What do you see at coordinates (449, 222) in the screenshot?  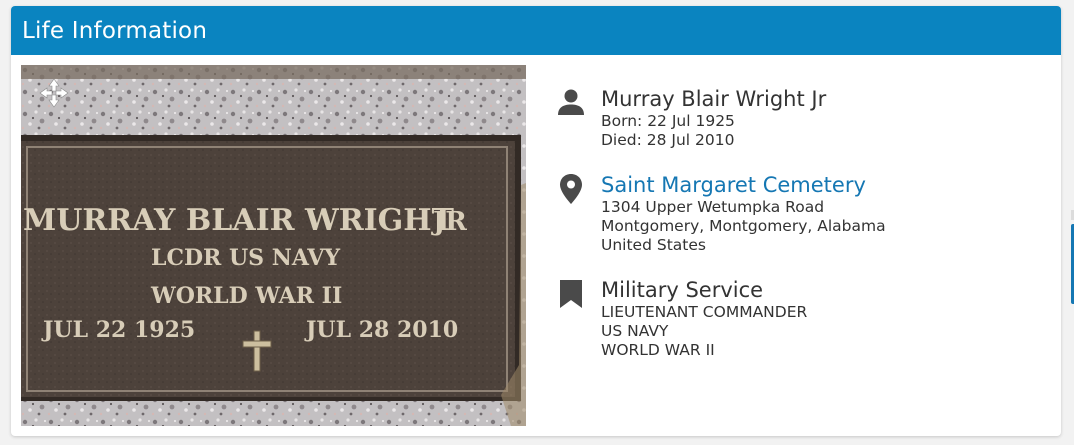 I see `plaque-suffix: JR` at bounding box center [449, 222].